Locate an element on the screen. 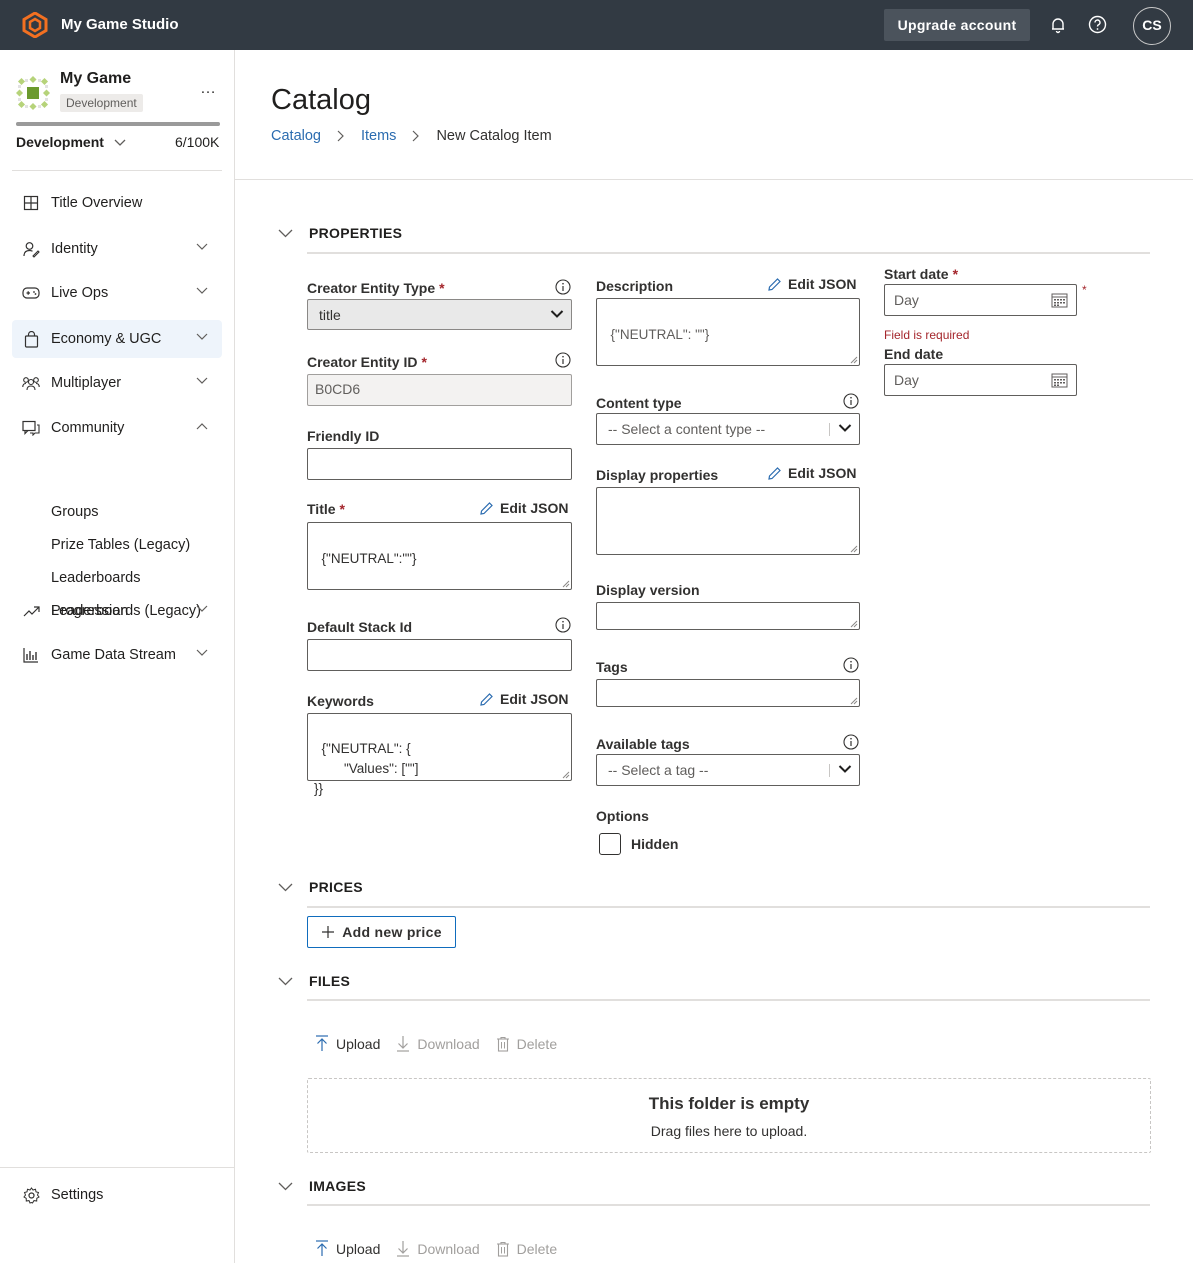  textarea-value: {"NEUTRAL": ""} is located at coordinates (660, 334).